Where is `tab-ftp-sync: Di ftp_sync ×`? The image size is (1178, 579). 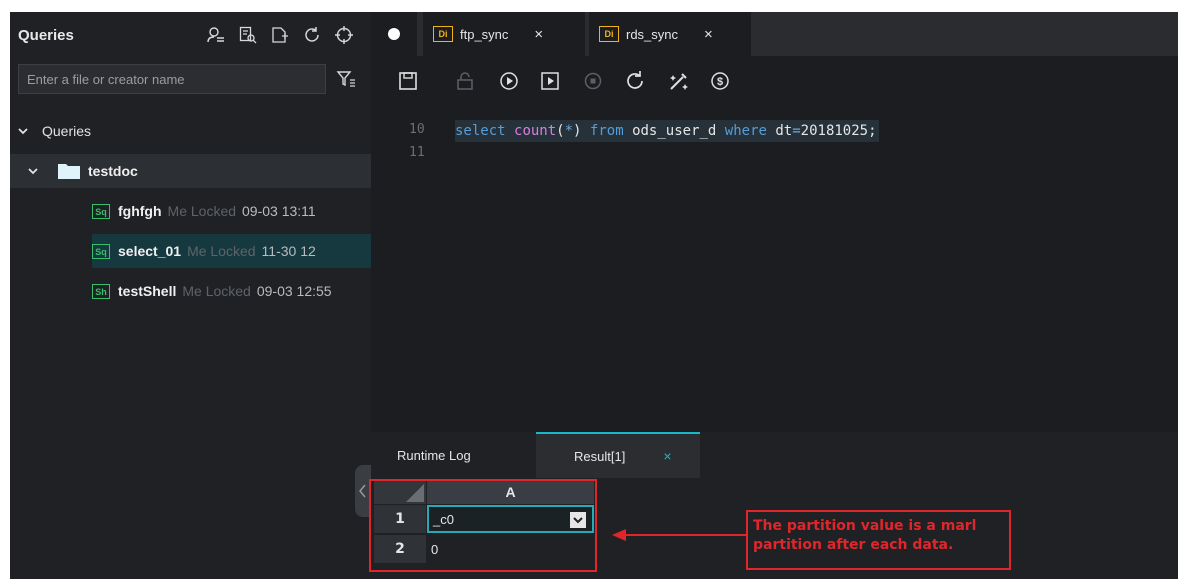
tab-ftp-sync: Di ftp_sync × is located at coordinates (504, 34).